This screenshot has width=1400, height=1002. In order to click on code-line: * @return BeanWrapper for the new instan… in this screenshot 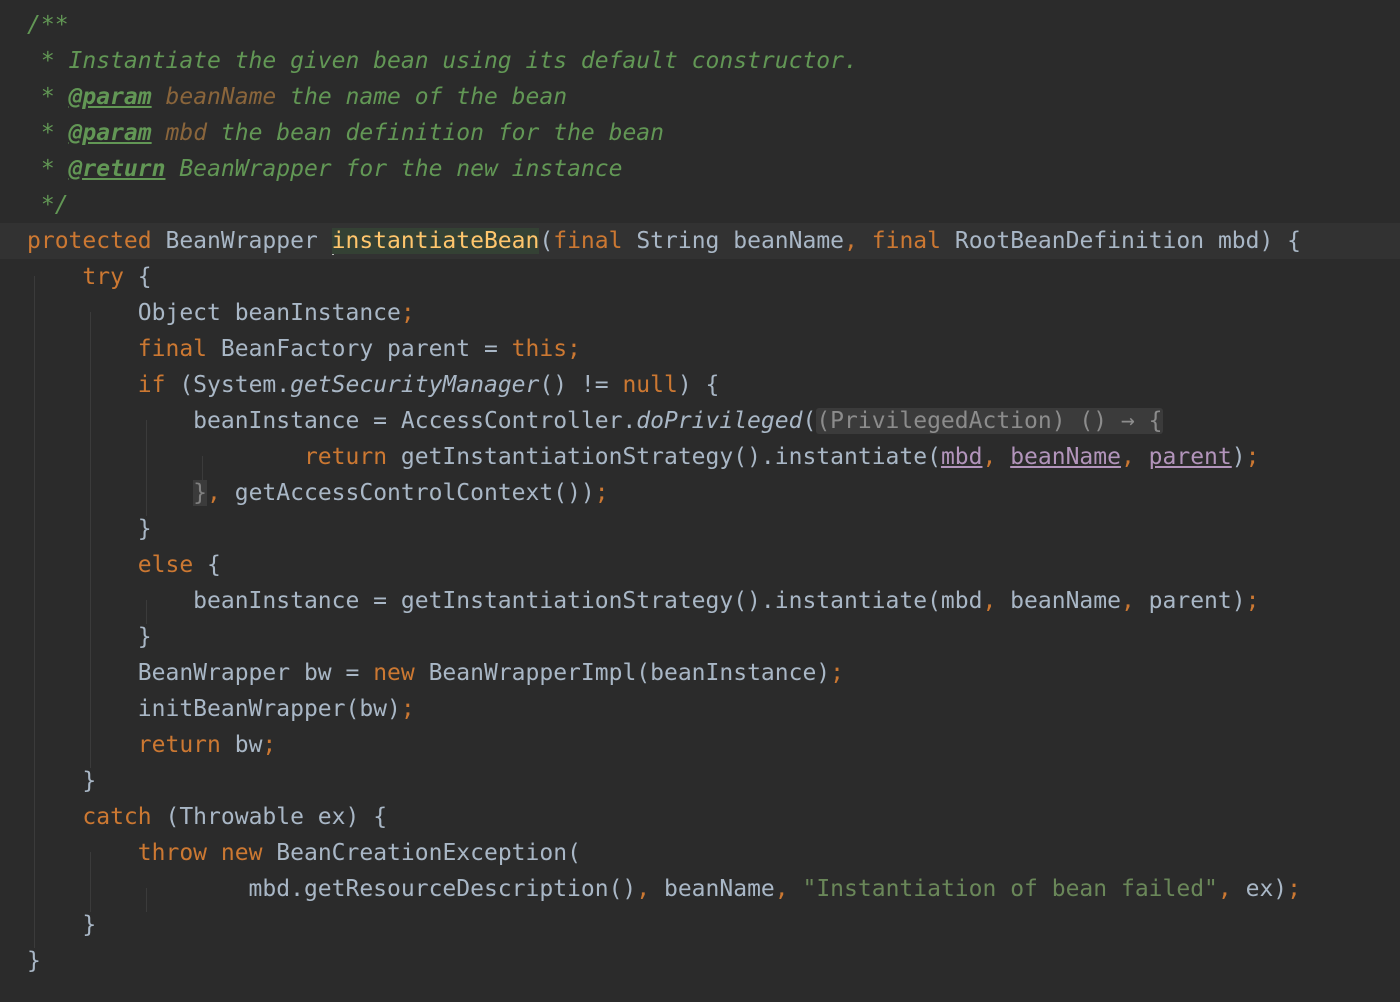, I will do `click(700, 169)`.